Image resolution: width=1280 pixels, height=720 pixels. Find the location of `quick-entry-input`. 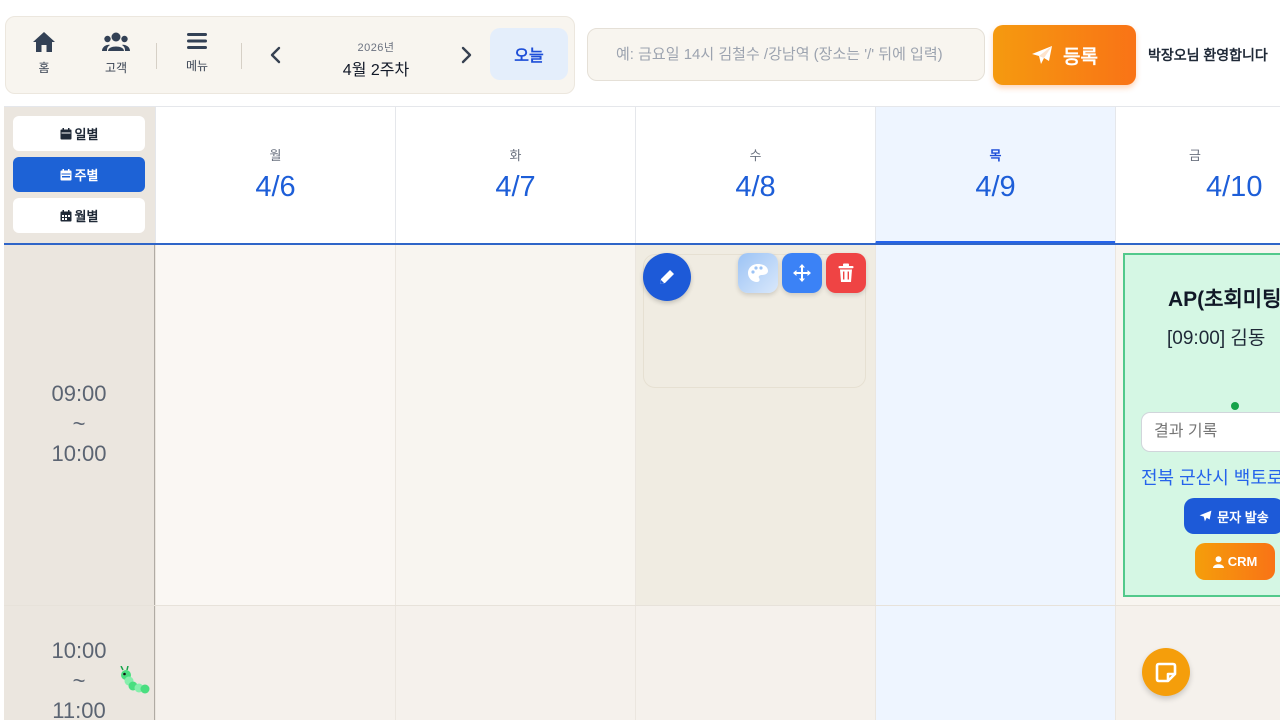

quick-entry-input is located at coordinates (786, 54).